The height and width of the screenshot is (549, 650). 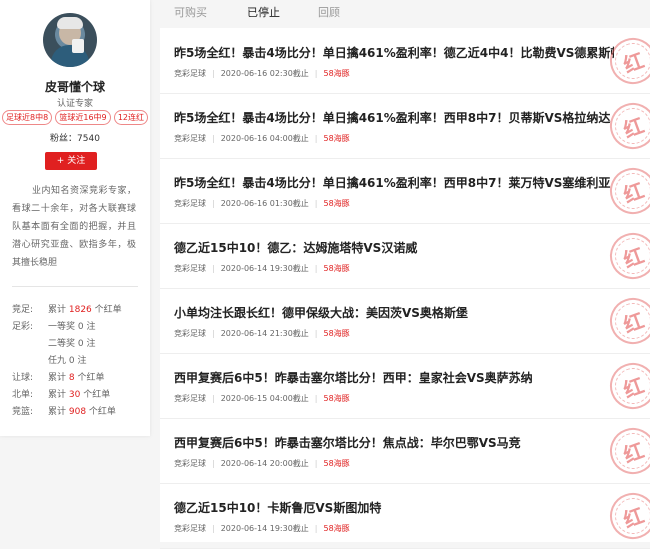 I want to click on article-title: 西甲复赛后6中5！昨暴击塞尔塔比分！西甲：皇家社会VS奥萨苏纳, so click(x=394, y=377).